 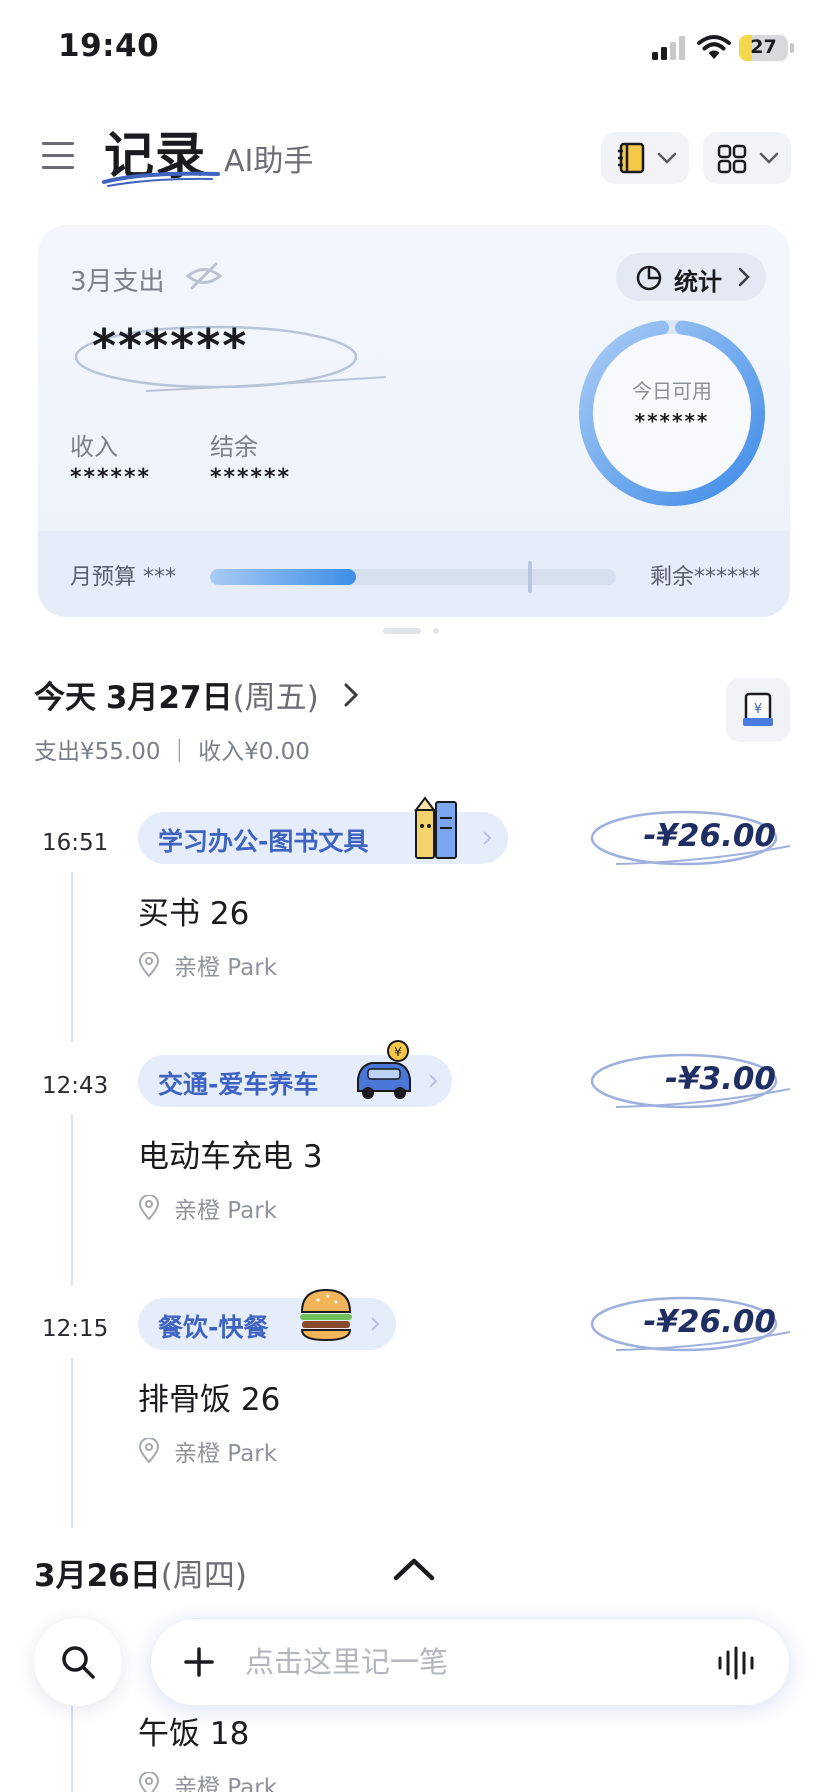 What do you see at coordinates (668, 48) in the screenshot?
I see `cellular-signal-icon` at bounding box center [668, 48].